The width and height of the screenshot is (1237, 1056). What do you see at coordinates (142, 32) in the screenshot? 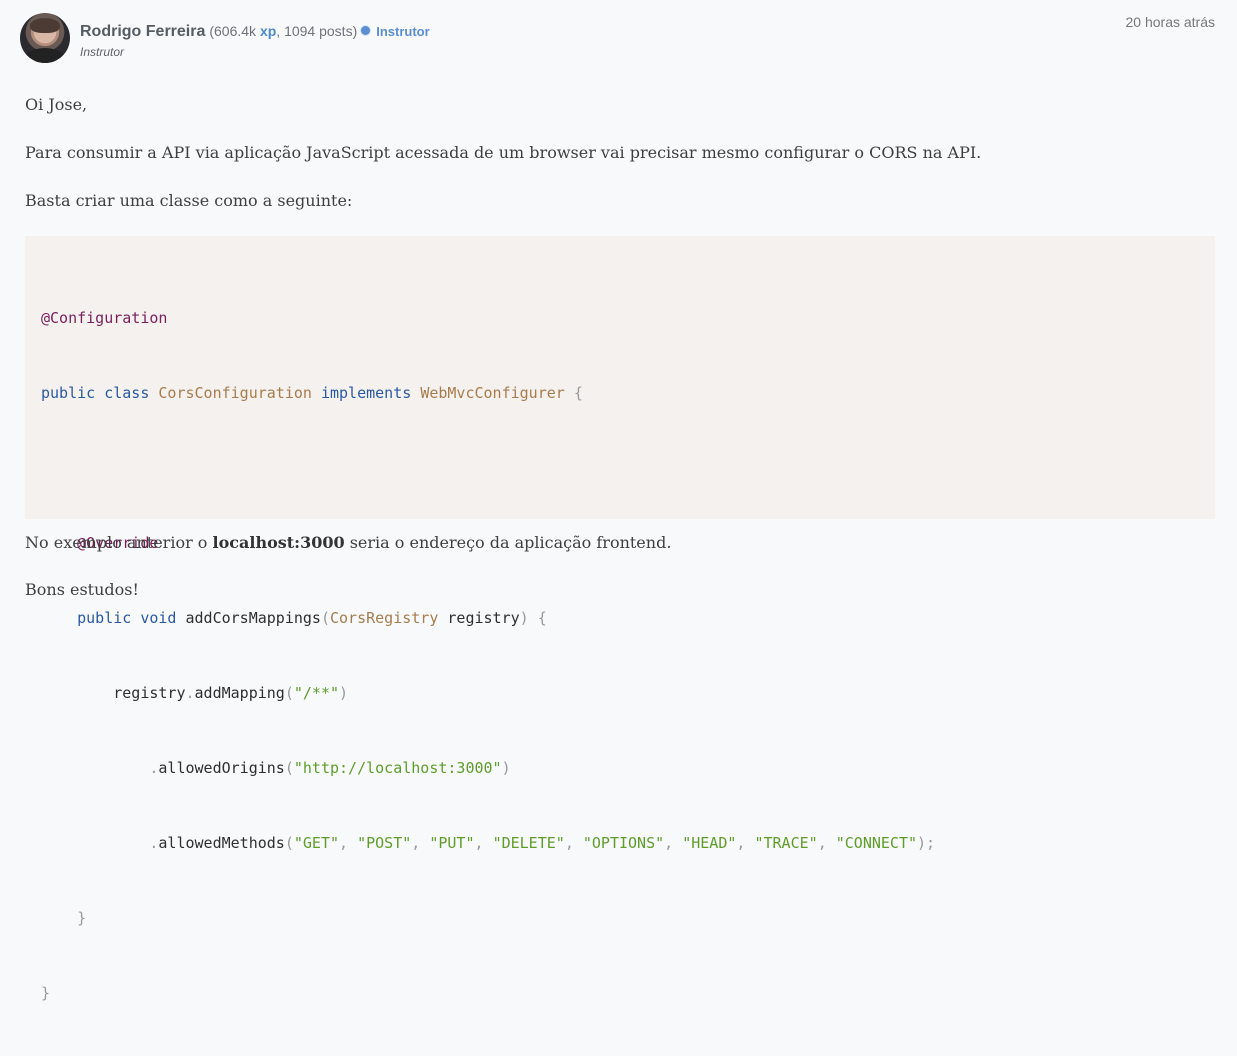
I see `author-name-link: Rodrigo Ferreira` at bounding box center [142, 32].